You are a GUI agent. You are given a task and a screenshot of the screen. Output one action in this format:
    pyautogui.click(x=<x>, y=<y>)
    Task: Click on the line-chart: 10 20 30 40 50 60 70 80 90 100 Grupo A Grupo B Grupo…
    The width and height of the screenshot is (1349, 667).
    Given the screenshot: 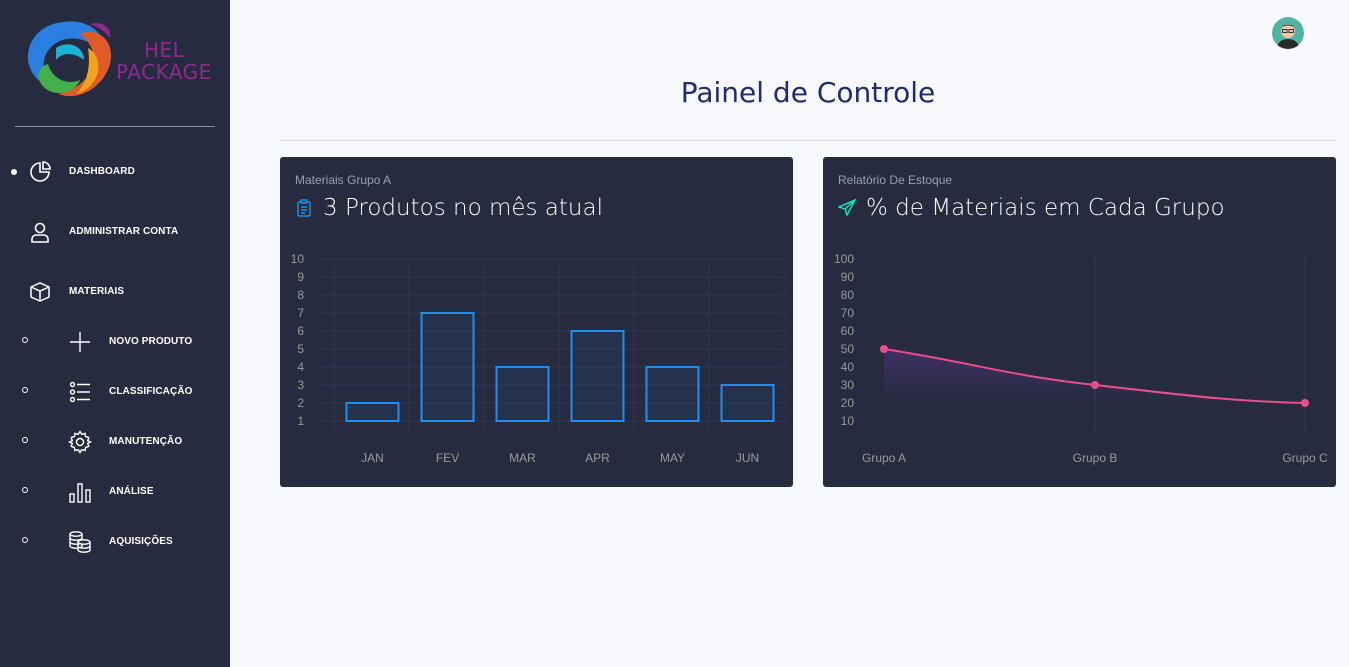 What is the action you would take?
    pyautogui.click(x=1081, y=358)
    